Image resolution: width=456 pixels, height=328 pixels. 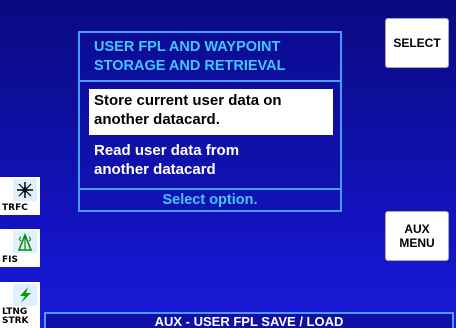 What do you see at coordinates (25, 242) in the screenshot?
I see `weather-tower-icon` at bounding box center [25, 242].